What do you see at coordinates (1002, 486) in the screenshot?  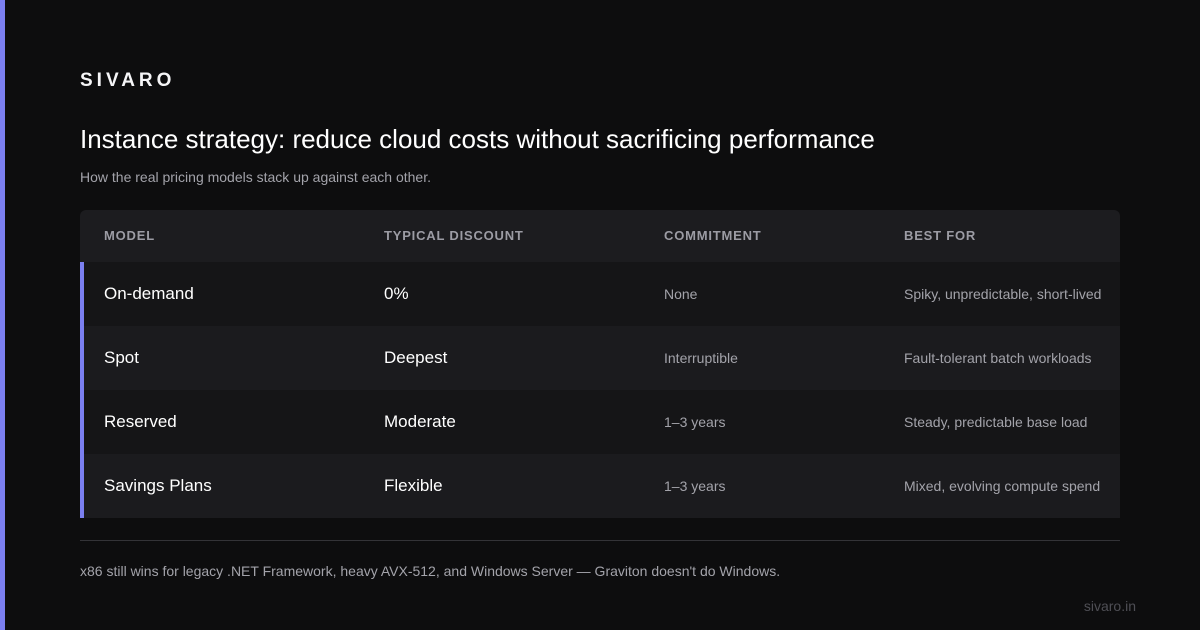 I see `cell-best-for: Mixed, evolving compute spend` at bounding box center [1002, 486].